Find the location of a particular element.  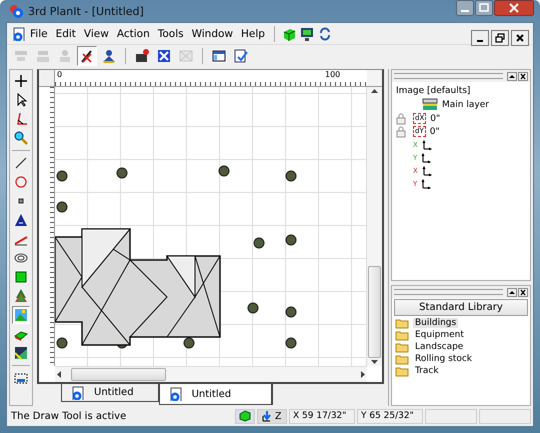

ruler-label: 100 is located at coordinates (332, 74).